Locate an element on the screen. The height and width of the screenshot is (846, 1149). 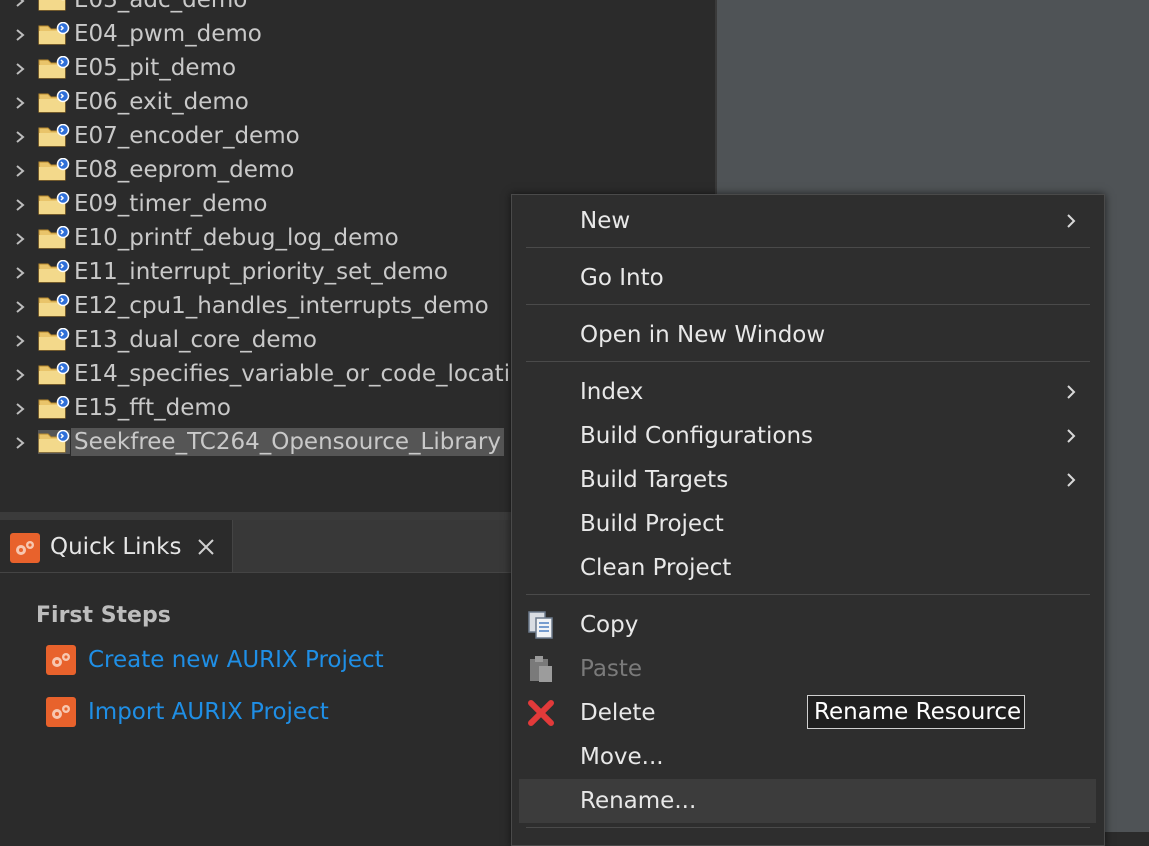
tree-item-label: E13_dual_core_demo is located at coordinates (196, 340).